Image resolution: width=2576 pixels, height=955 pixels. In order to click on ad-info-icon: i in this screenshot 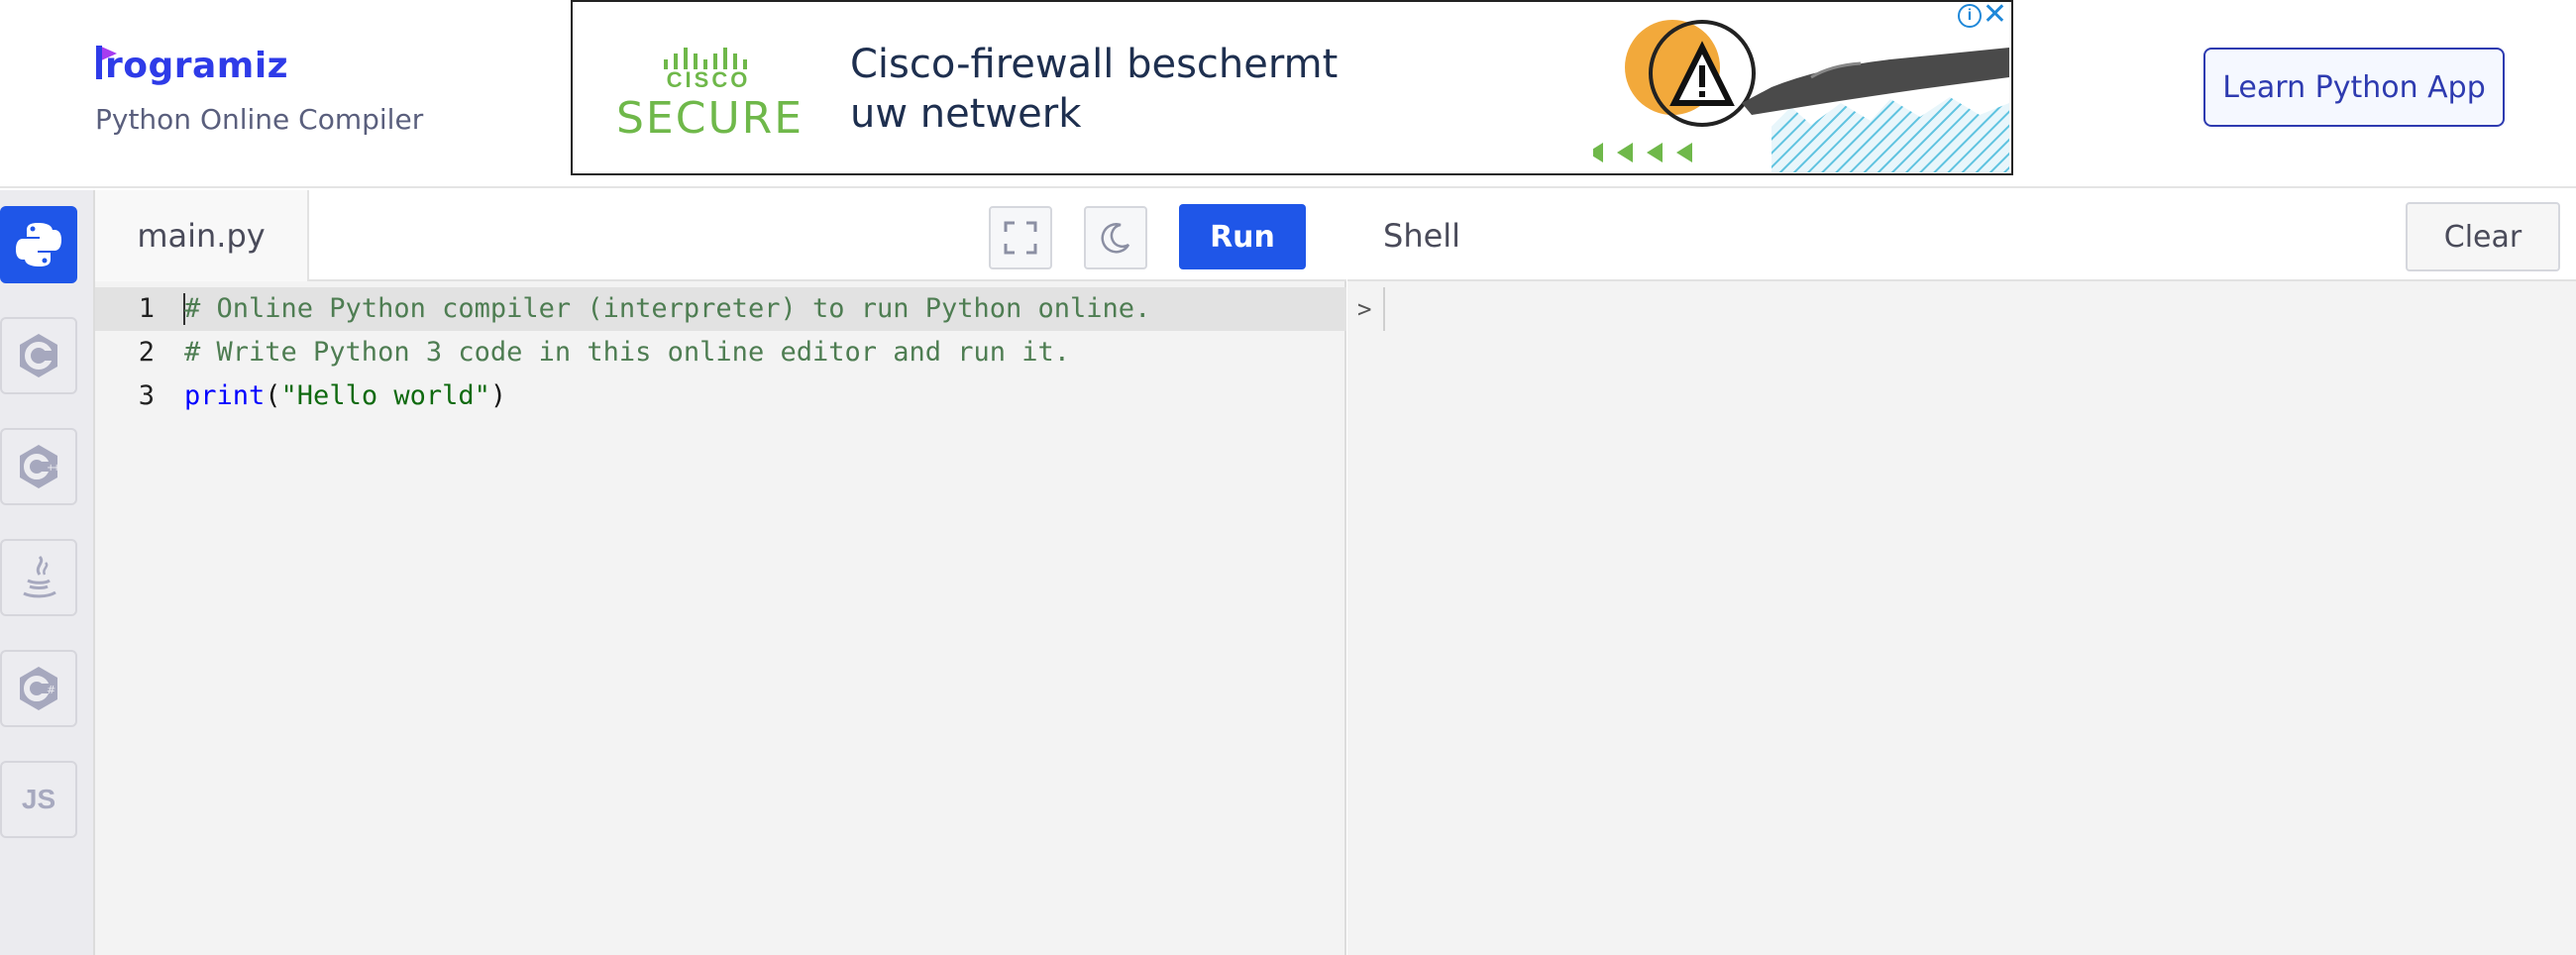, I will do `click(1970, 16)`.